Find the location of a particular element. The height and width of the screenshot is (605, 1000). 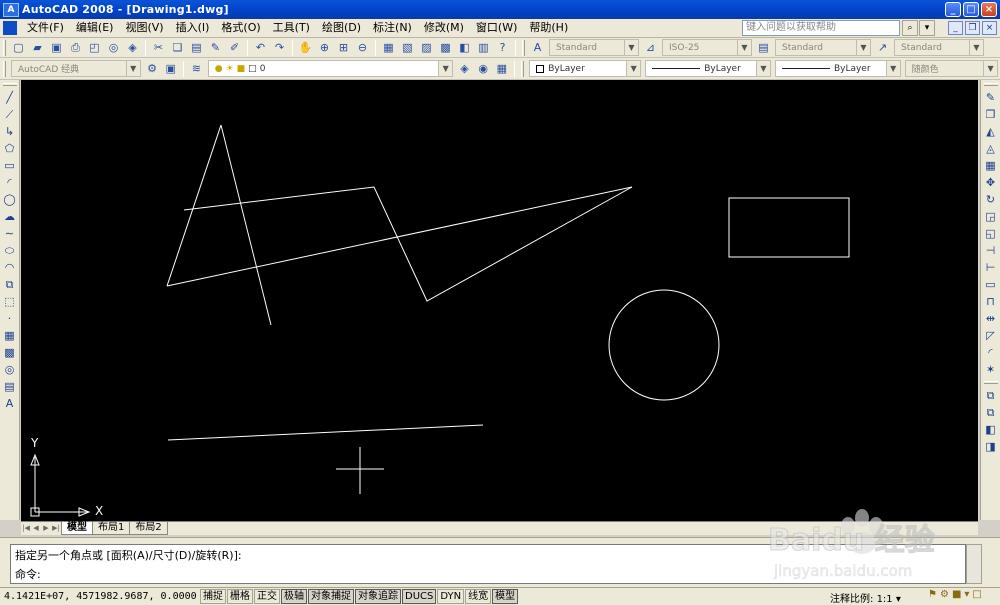

auto-scale-icon: ⚙ is located at coordinates (944, 594).